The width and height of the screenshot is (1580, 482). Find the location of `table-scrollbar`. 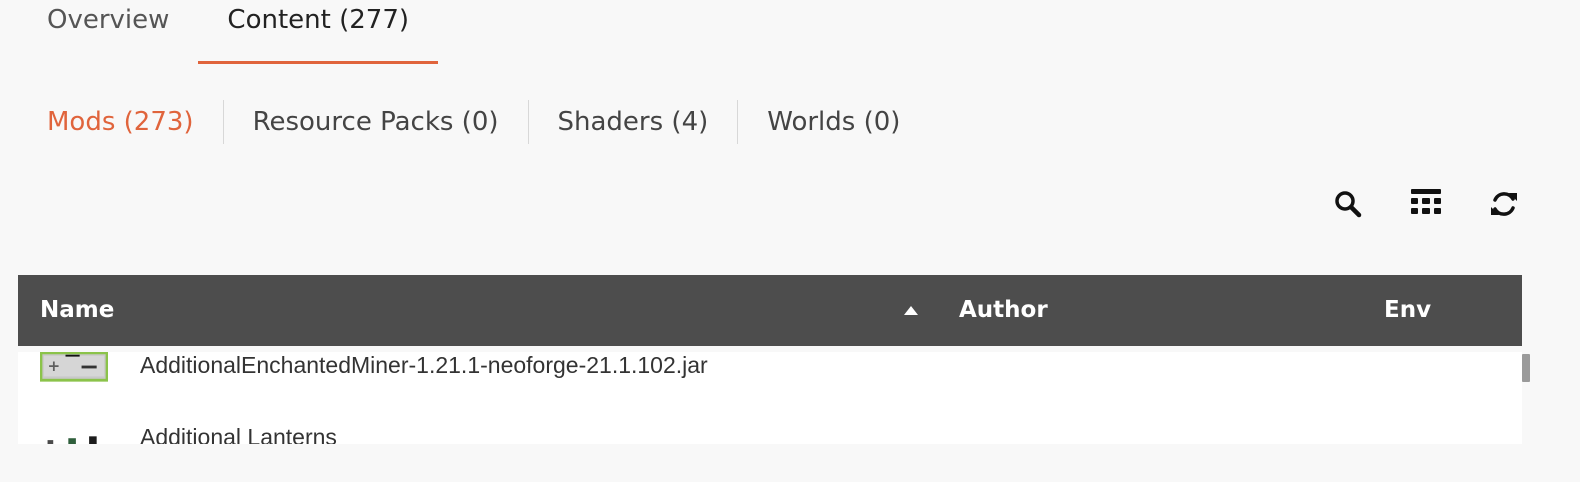

table-scrollbar is located at coordinates (1526, 368).